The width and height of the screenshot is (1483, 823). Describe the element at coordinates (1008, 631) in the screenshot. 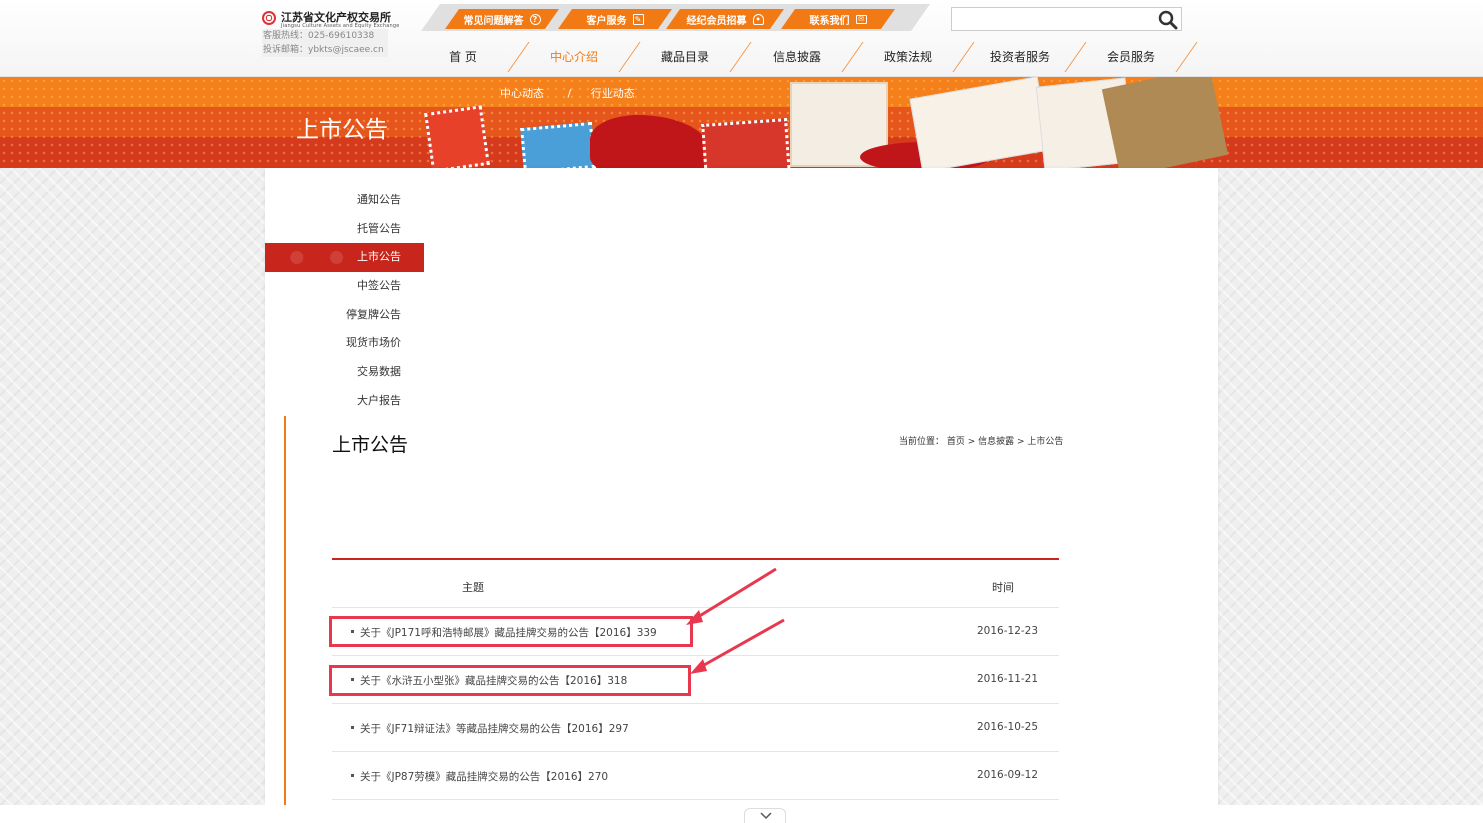

I see `row-date: 2016-12-23` at that location.